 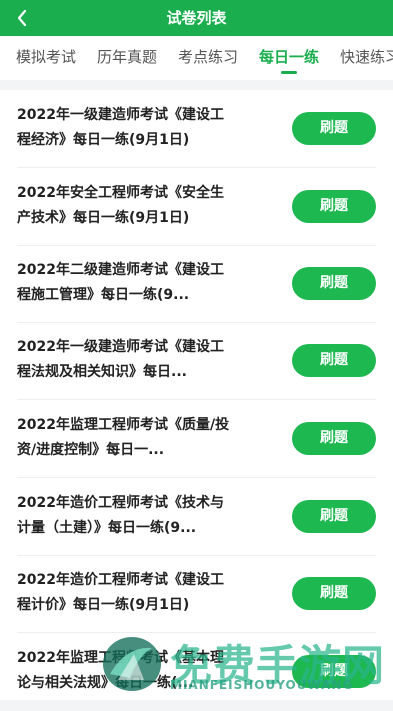 I want to click on list-item: 2022年造价工程师考试《技术与计量（土建）》每日一练(9... 刷题, so click(x=196, y=517).